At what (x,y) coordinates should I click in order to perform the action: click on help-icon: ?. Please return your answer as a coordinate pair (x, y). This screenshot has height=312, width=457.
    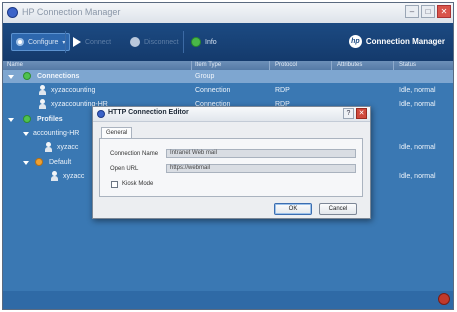
    Looking at the image, I should click on (348, 113).